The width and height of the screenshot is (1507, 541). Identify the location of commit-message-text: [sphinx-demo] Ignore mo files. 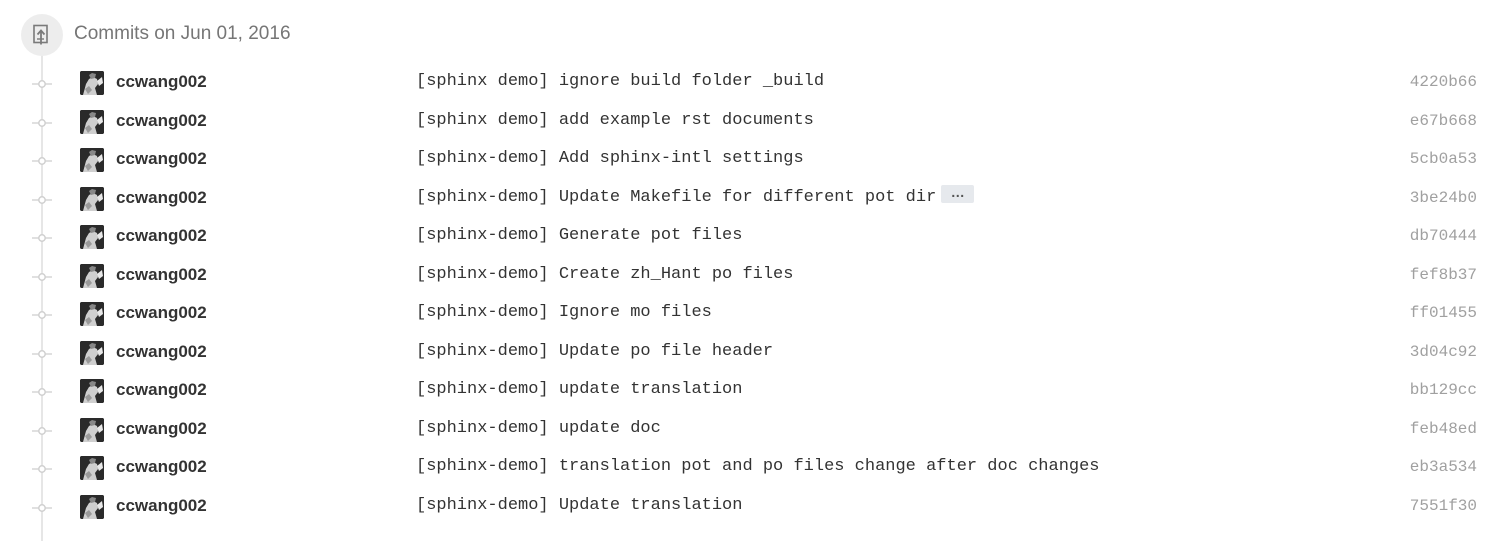
(564, 312).